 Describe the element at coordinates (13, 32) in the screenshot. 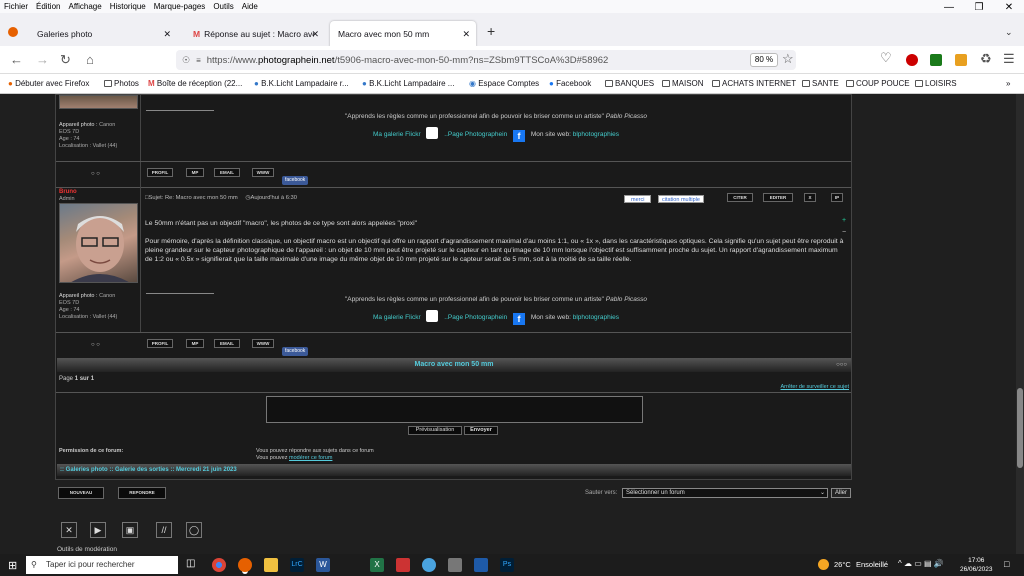

I see `firefox-view-icon` at that location.